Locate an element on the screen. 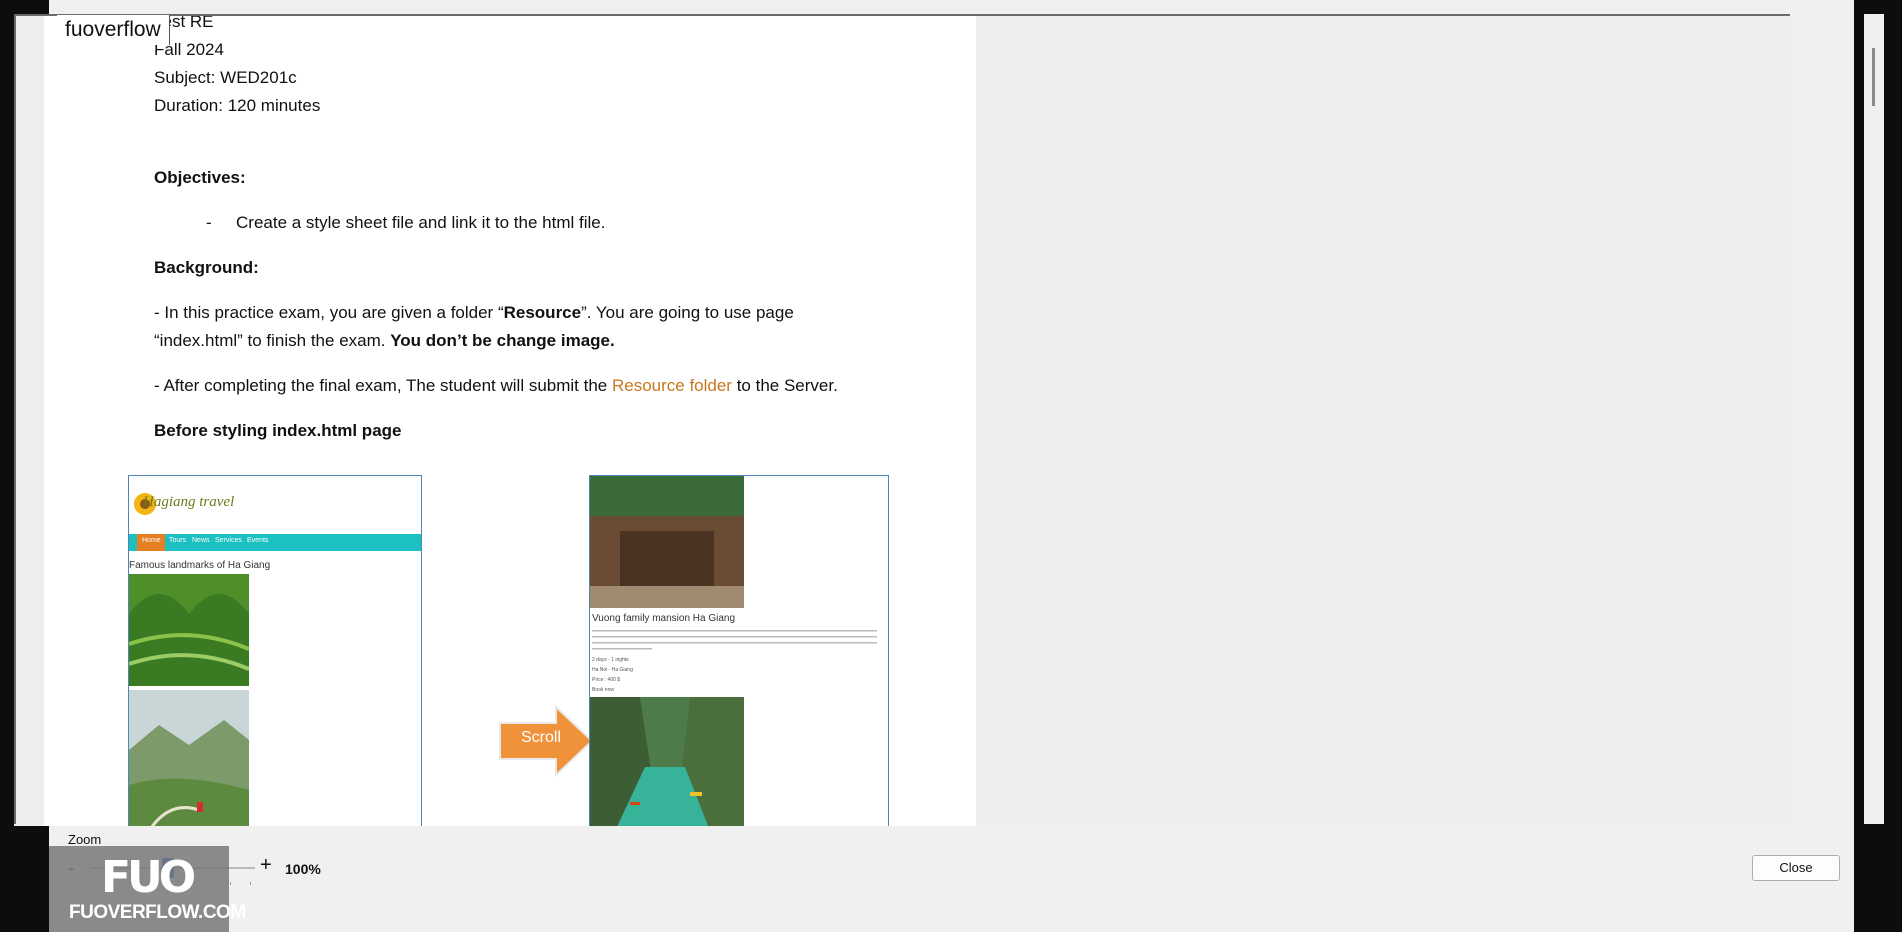  brand-name: Hagiang travel is located at coordinates (189, 502).